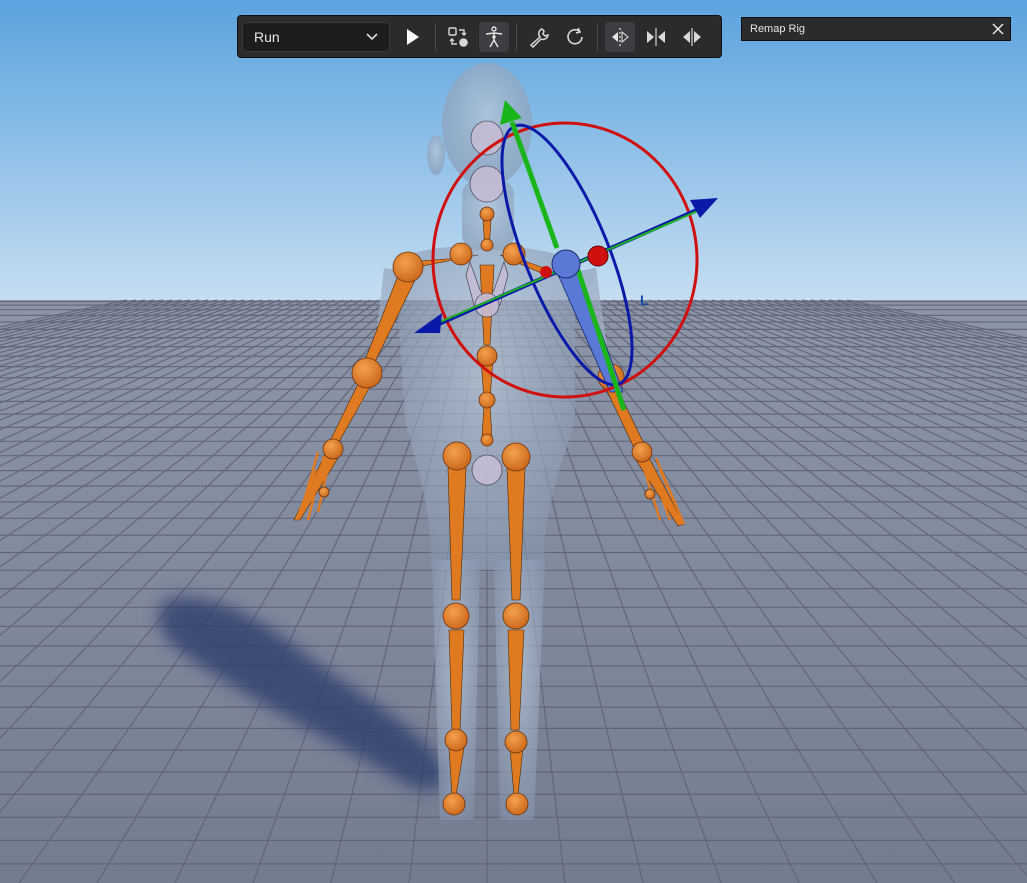  I want to click on mirror-both-icon, so click(656, 36).